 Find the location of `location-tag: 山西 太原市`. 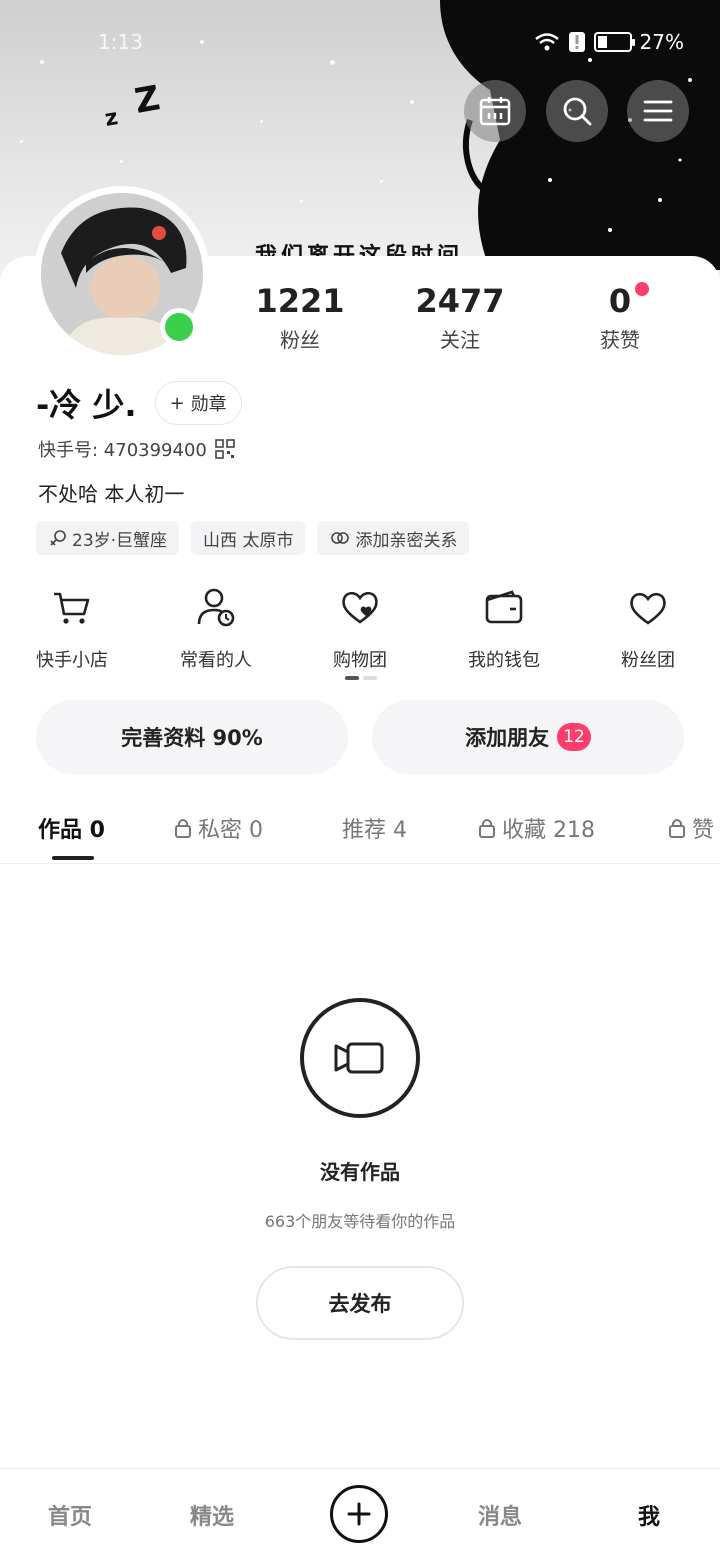

location-tag: 山西 太原市 is located at coordinates (248, 538).